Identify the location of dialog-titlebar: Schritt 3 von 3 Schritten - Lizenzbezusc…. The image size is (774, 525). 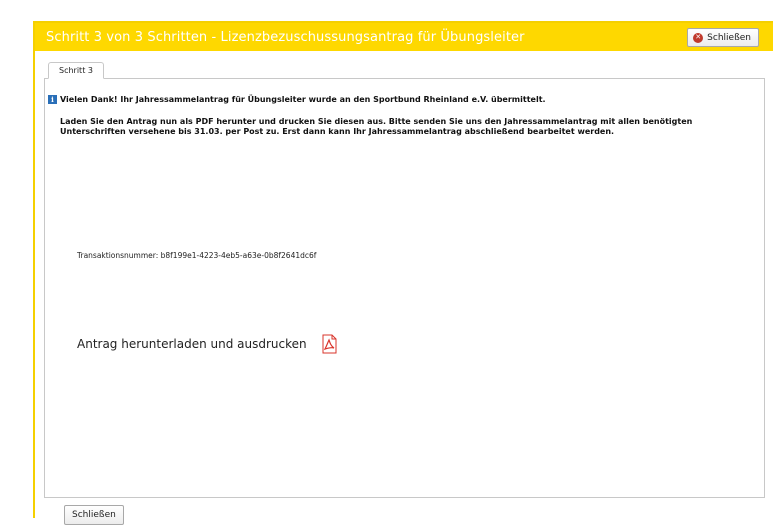
(404, 37).